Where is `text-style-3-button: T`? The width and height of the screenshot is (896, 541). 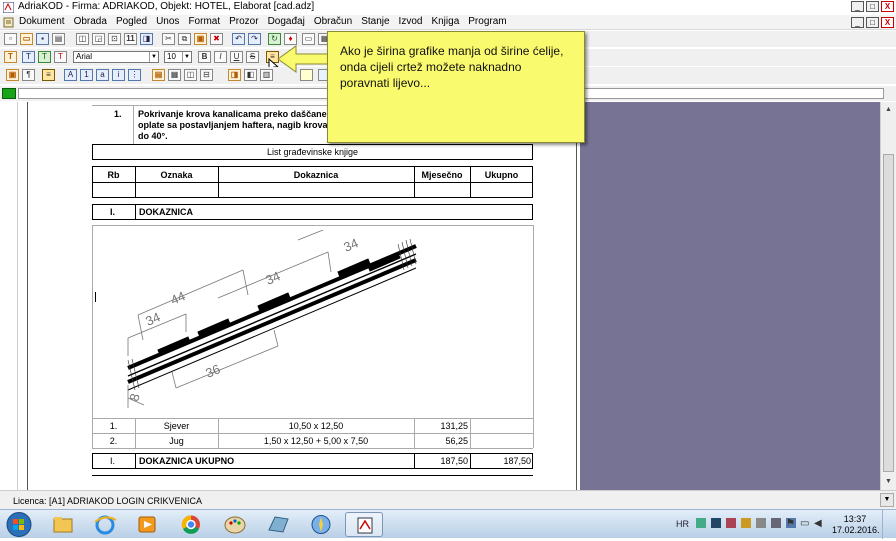 text-style-3-button: T is located at coordinates (44, 57).